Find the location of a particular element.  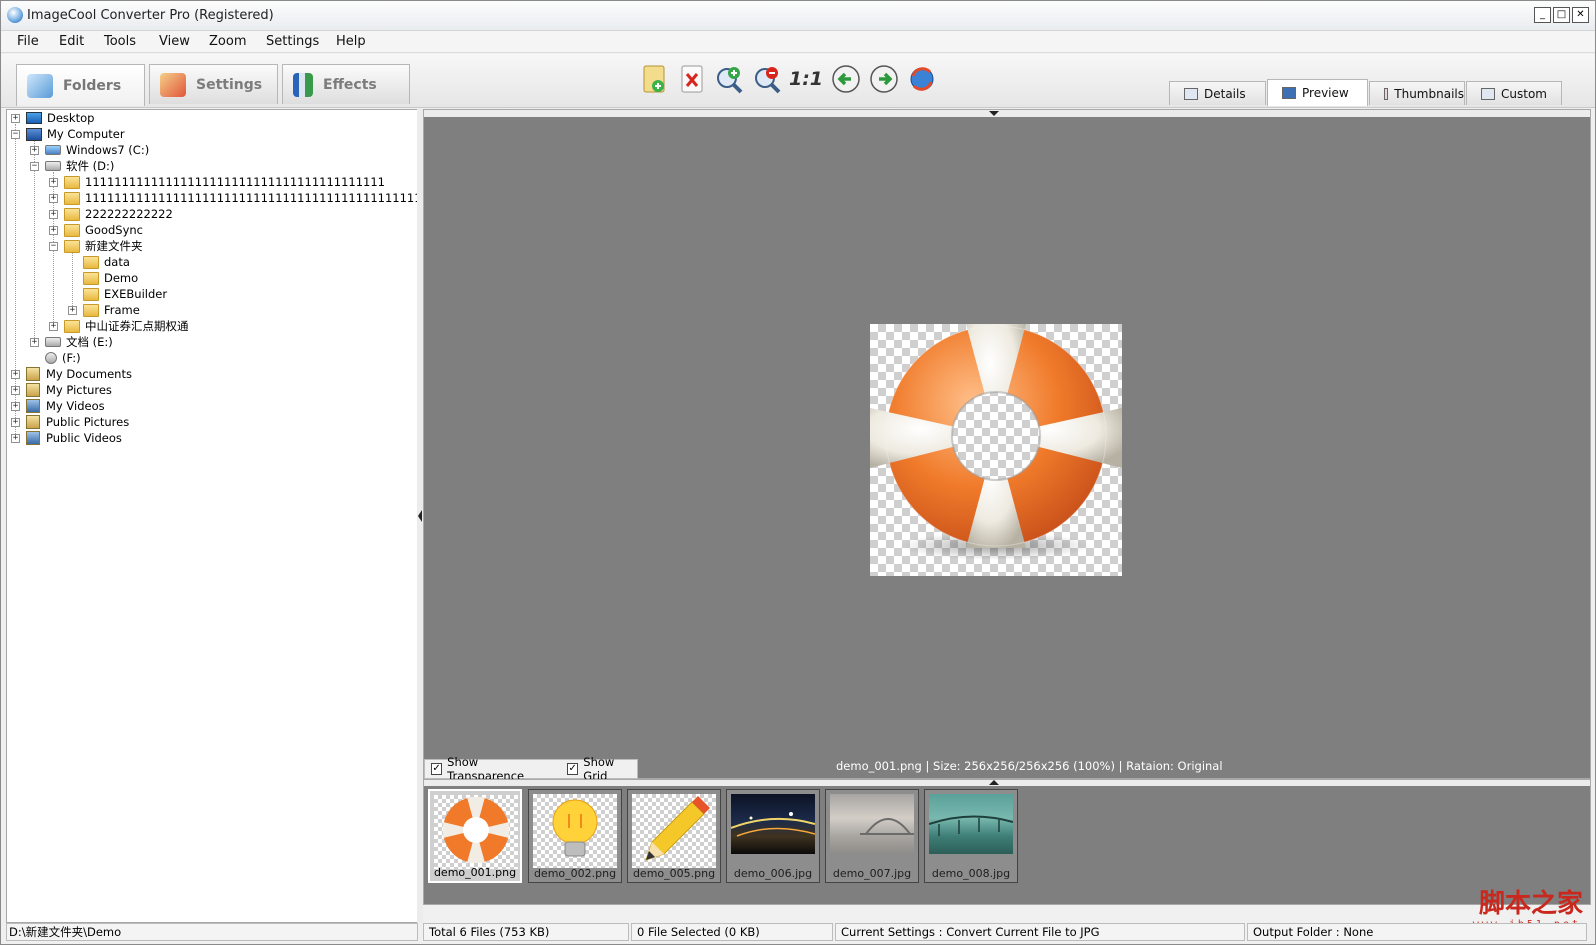

menu-zoom: Zoom is located at coordinates (227, 41).